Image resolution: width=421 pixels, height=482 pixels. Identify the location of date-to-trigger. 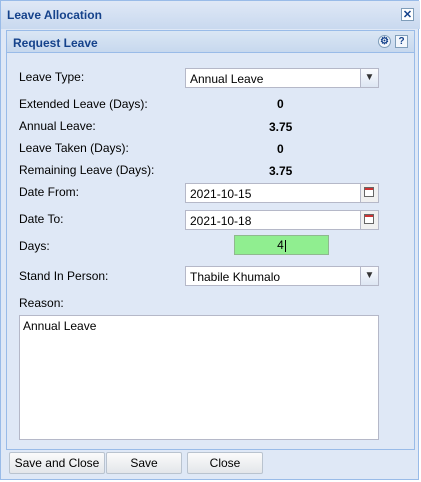
(369, 220).